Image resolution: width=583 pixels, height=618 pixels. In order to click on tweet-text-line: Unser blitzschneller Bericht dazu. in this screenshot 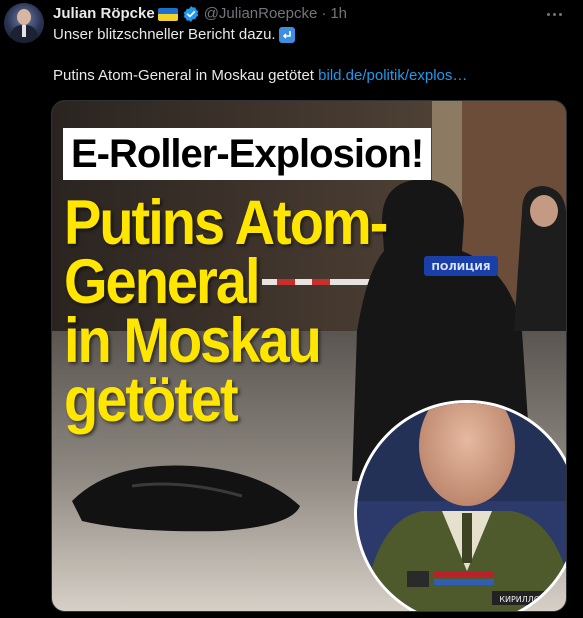, I will do `click(174, 35)`.